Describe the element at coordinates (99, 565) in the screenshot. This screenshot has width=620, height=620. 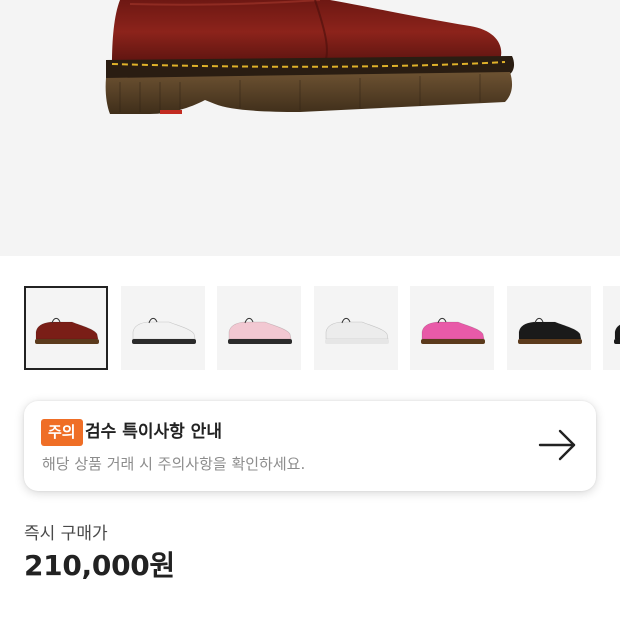
I see `instant-buy-price-value: 210,000원` at that location.